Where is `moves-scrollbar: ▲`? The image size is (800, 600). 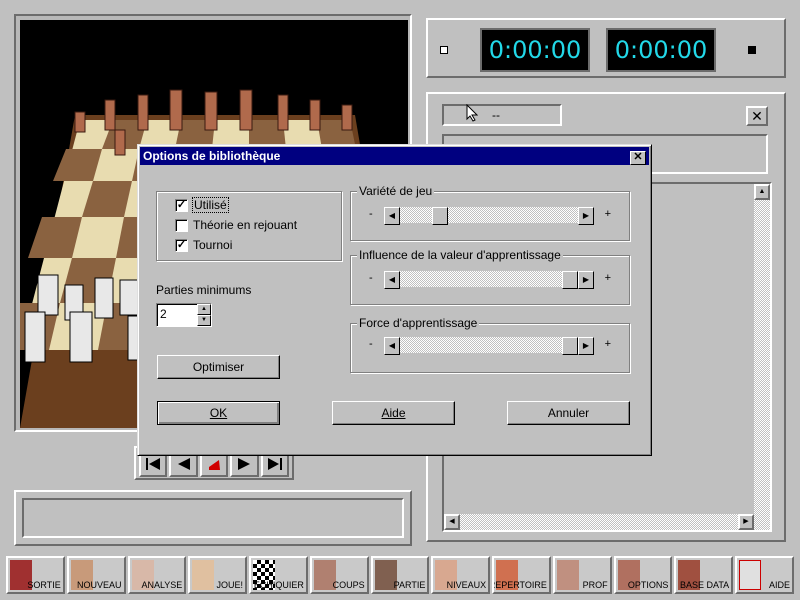 moves-scrollbar: ▲ is located at coordinates (762, 357).